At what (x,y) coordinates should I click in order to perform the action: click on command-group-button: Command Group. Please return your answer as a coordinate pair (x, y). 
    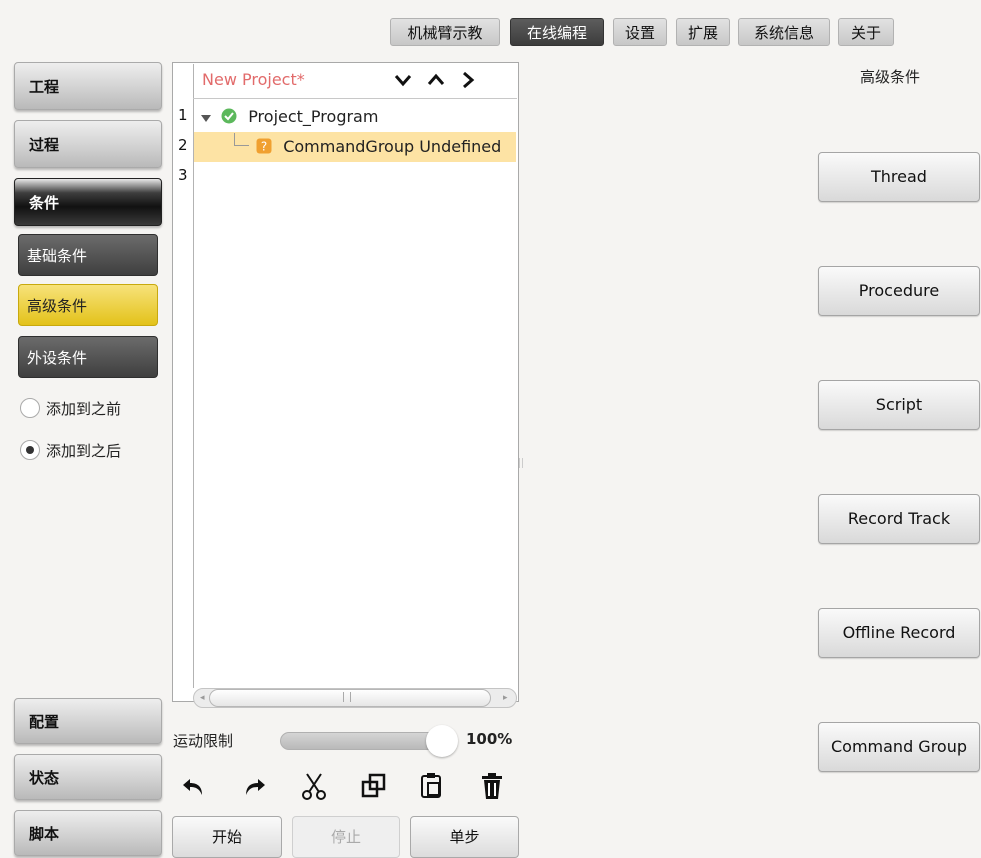
    Looking at the image, I should click on (899, 747).